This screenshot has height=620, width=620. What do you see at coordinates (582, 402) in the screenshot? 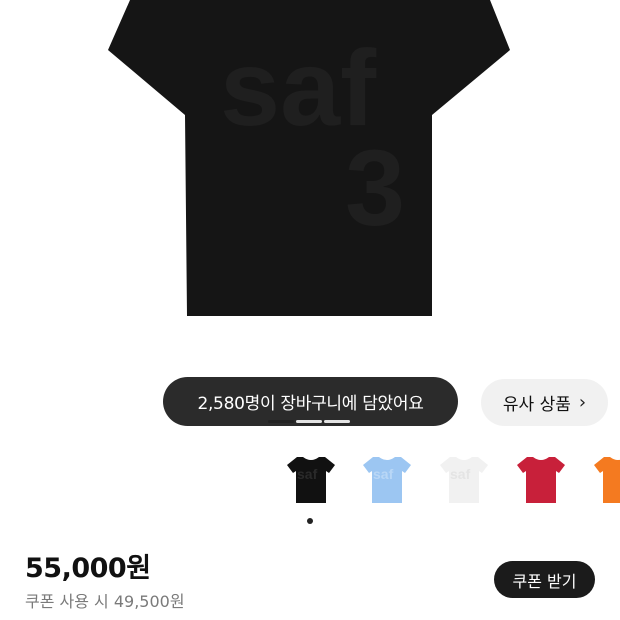
I see `chevron-right-icon: ›` at bounding box center [582, 402].